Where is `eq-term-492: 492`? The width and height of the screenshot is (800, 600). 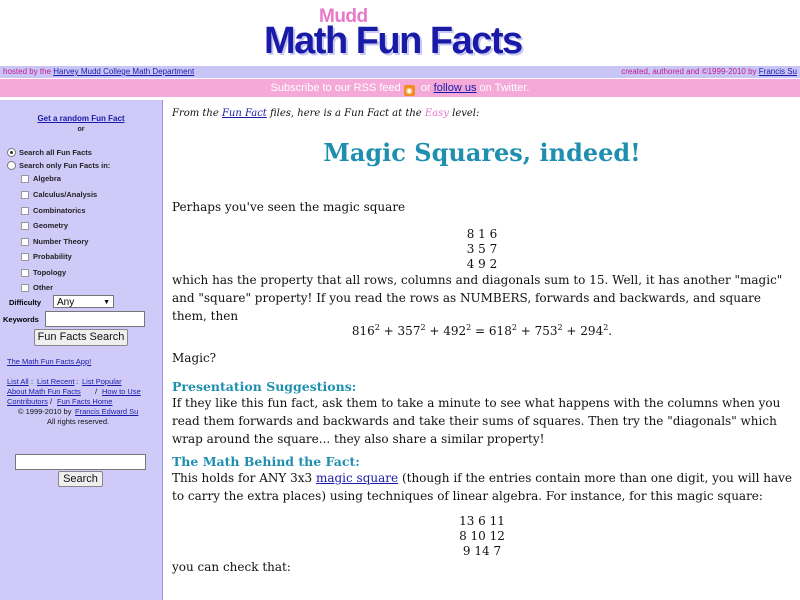
eq-term-492: 492 is located at coordinates (455, 331).